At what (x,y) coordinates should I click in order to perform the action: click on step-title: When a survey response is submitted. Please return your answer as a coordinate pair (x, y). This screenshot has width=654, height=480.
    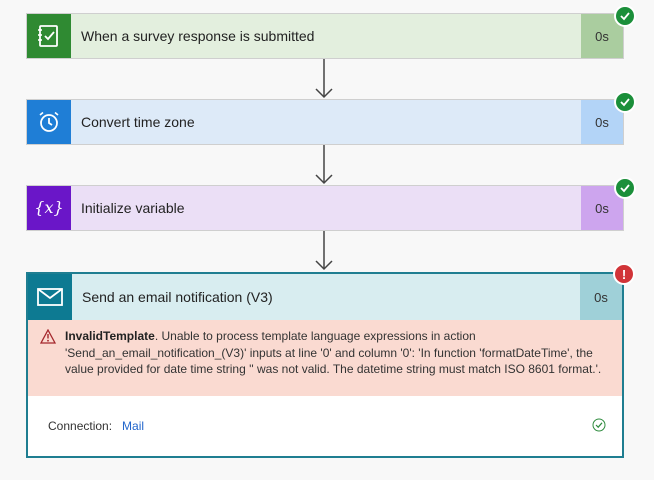
    Looking at the image, I should click on (198, 36).